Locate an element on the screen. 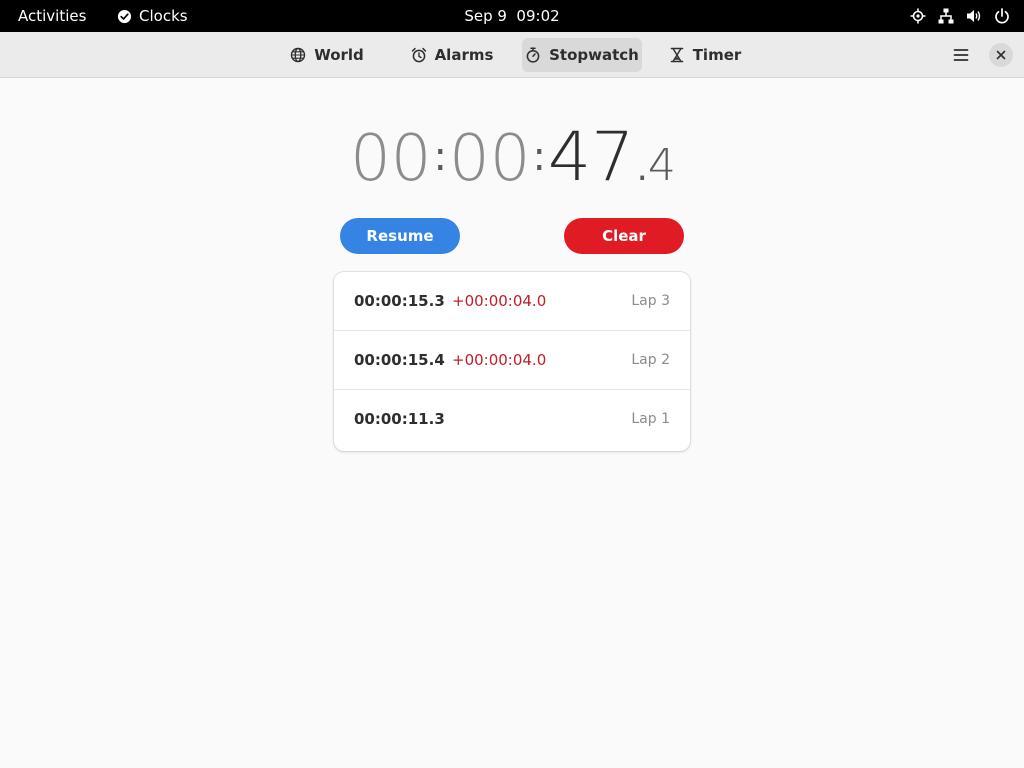  tab-label: Stopwatch is located at coordinates (594, 55).